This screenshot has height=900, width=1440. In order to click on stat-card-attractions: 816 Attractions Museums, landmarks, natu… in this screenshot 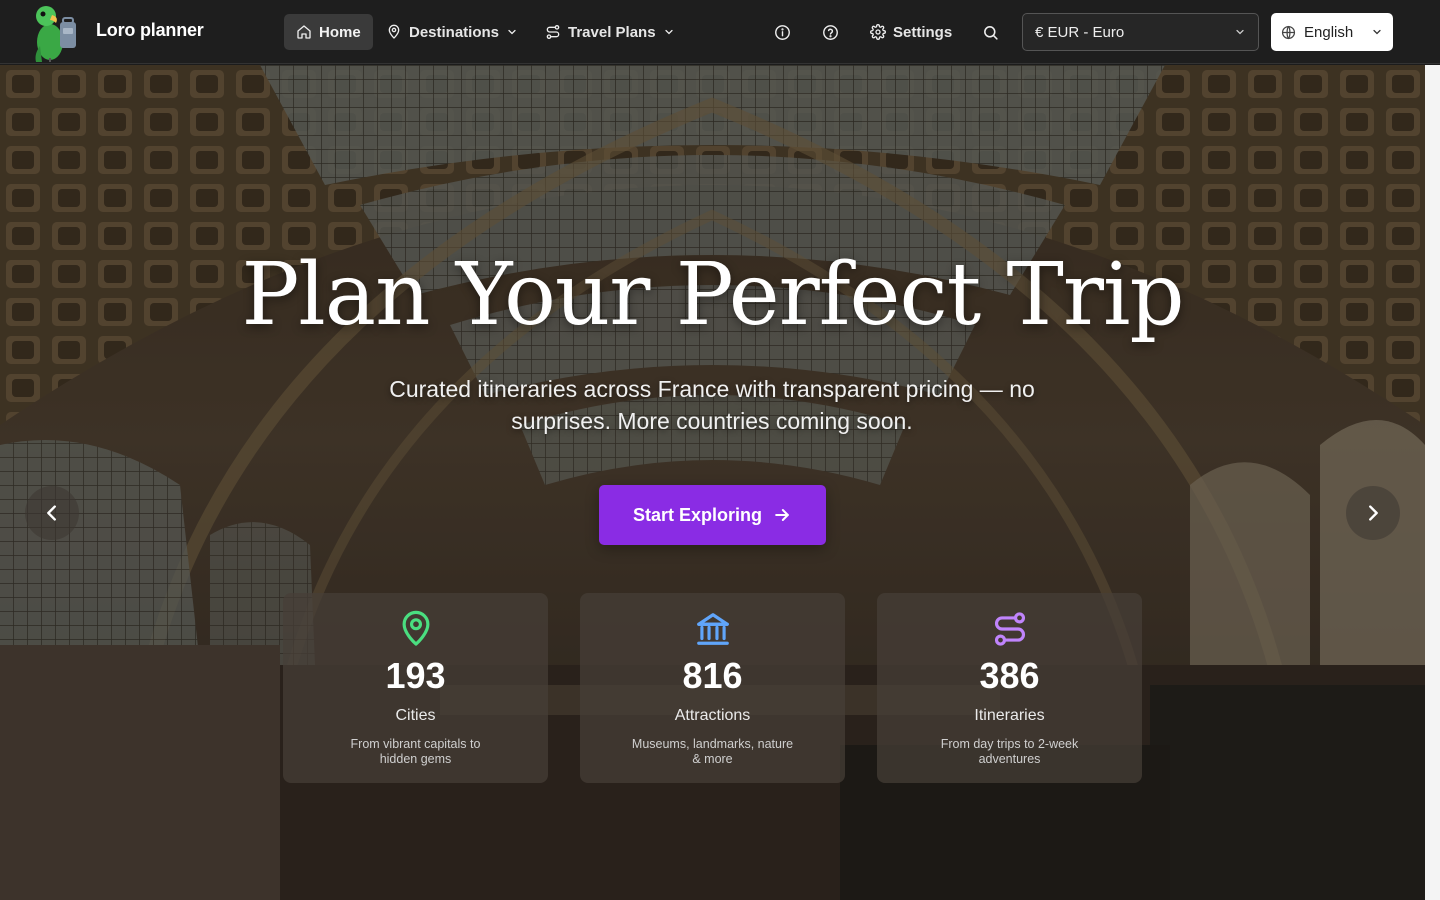, I will do `click(712, 688)`.